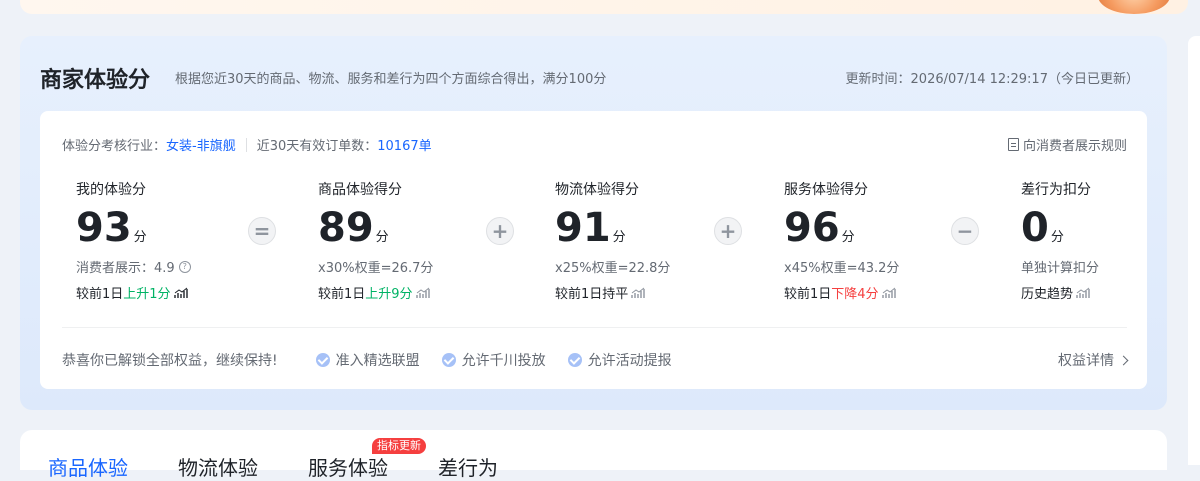 This screenshot has width=1200, height=481. What do you see at coordinates (201, 144) in the screenshot?
I see `industry-link: 女装-非旗舰` at bounding box center [201, 144].